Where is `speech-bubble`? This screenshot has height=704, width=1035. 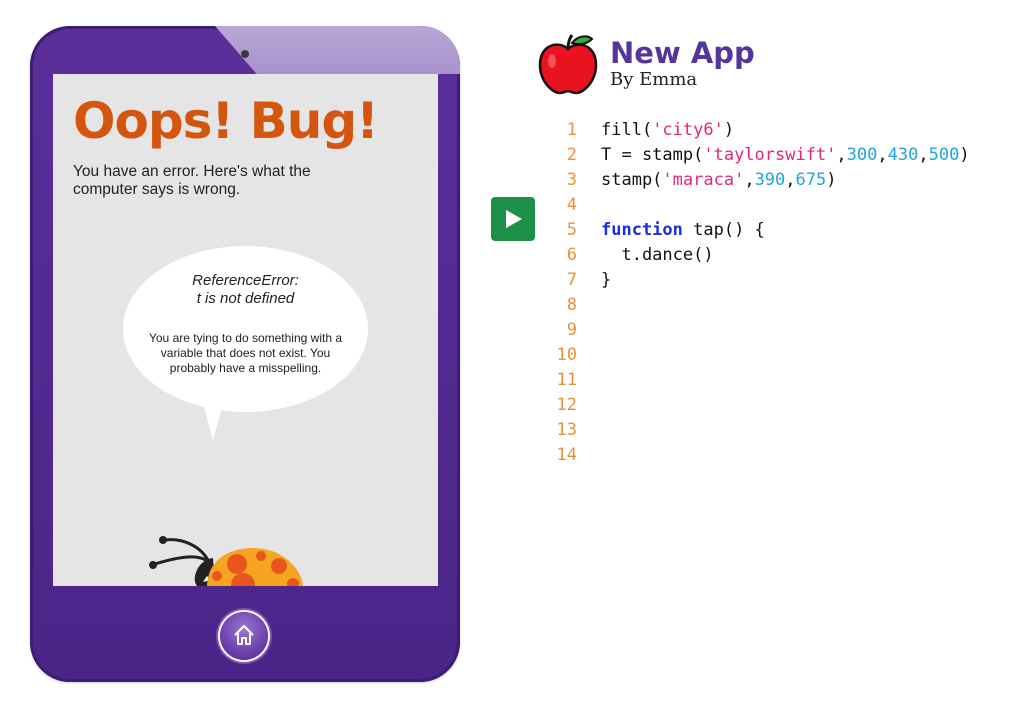 speech-bubble is located at coordinates (245, 329).